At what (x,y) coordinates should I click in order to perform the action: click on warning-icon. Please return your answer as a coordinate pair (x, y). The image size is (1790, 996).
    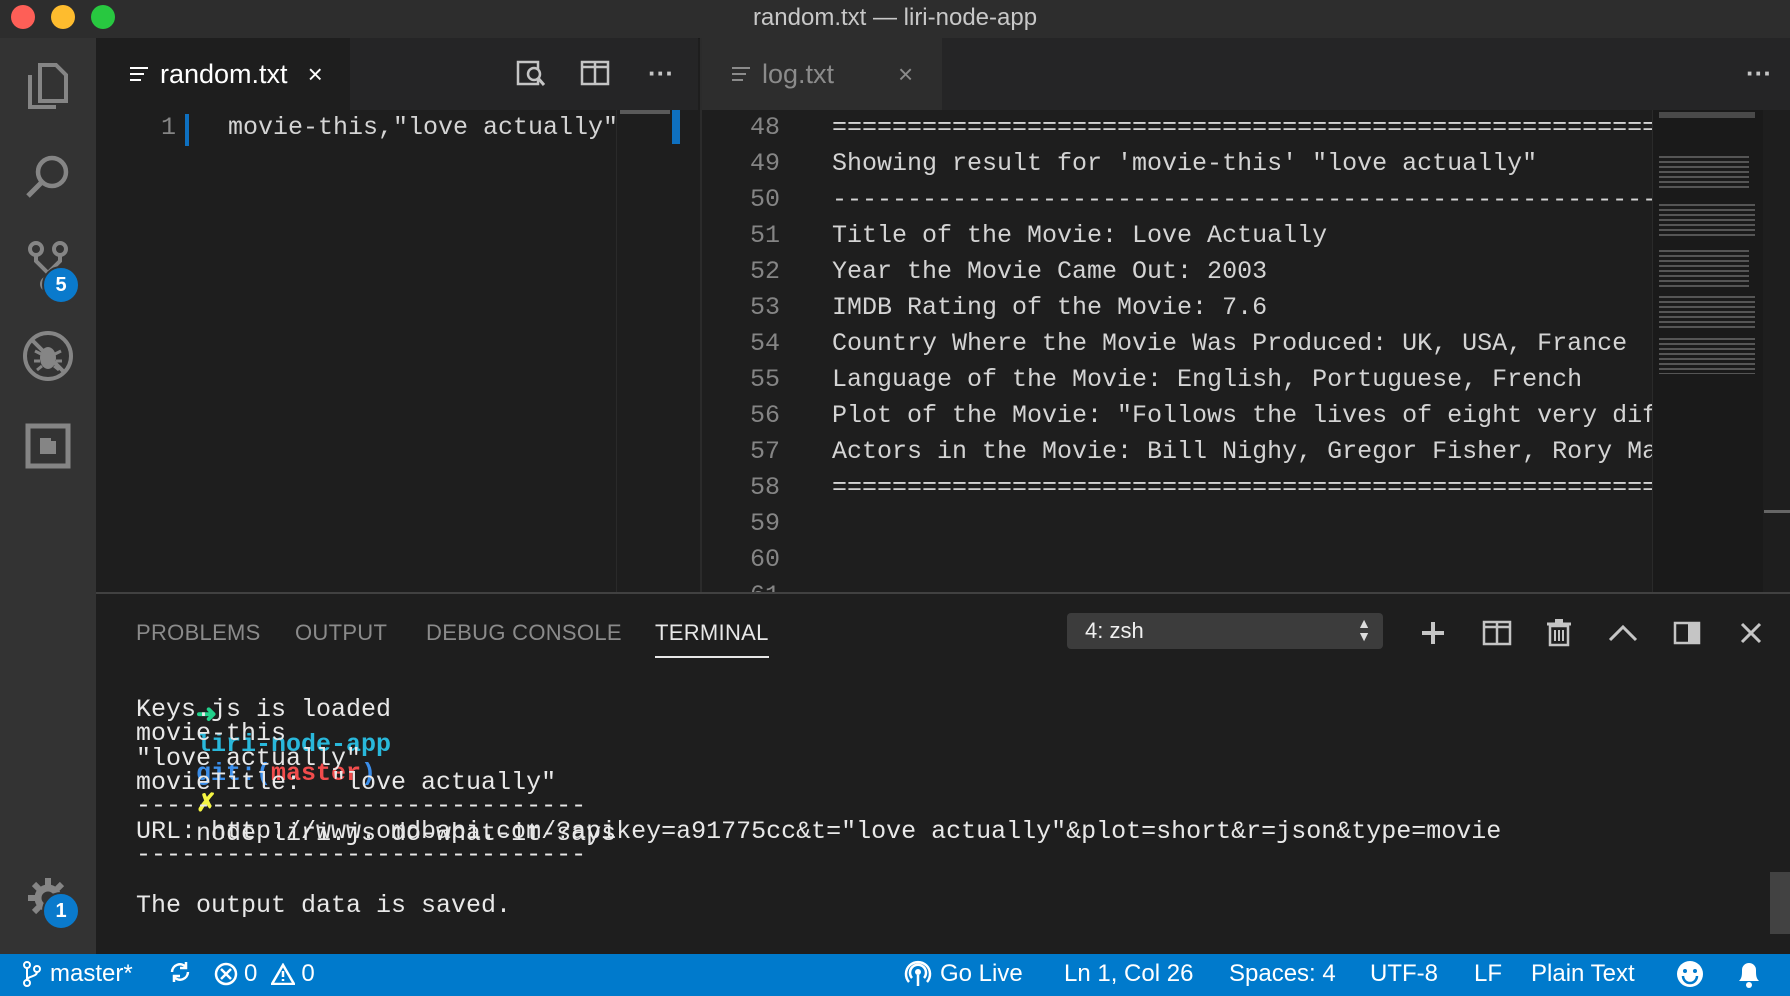
    Looking at the image, I should click on (283, 974).